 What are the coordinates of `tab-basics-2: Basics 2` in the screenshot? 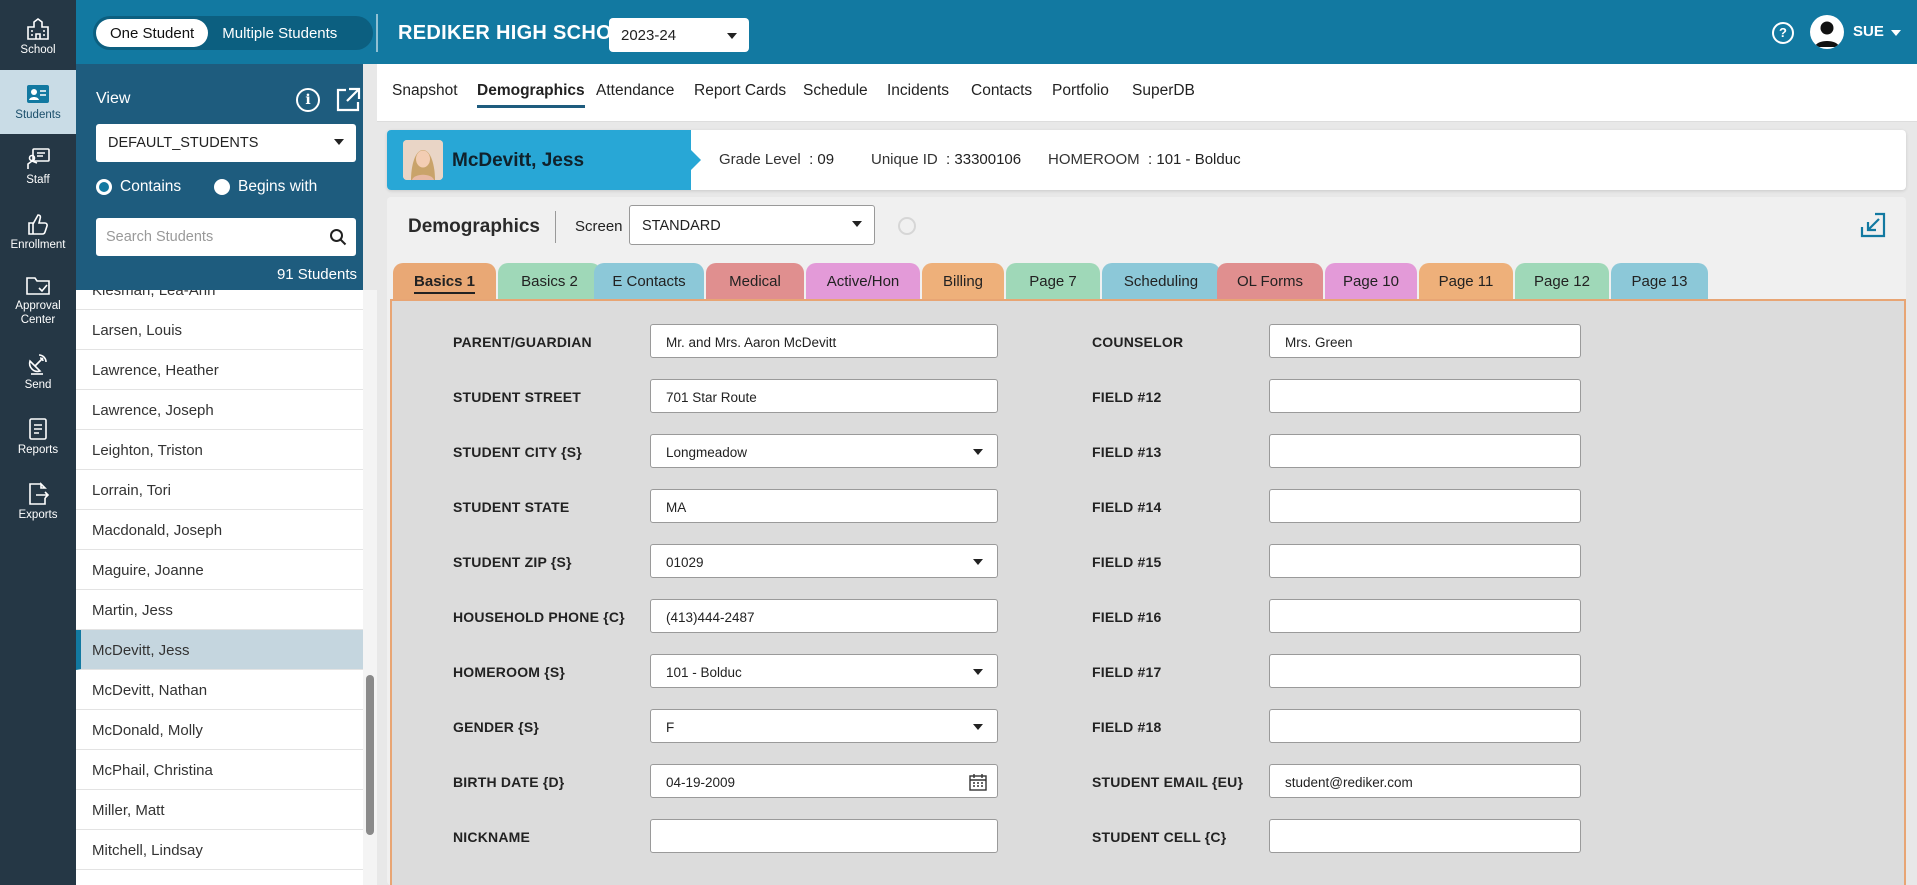 It's located at (549, 281).